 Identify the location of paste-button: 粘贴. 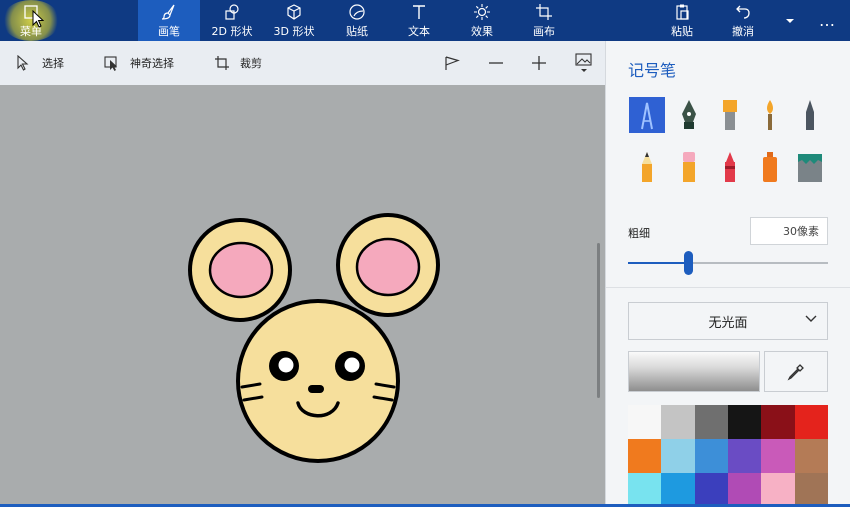
(682, 20).